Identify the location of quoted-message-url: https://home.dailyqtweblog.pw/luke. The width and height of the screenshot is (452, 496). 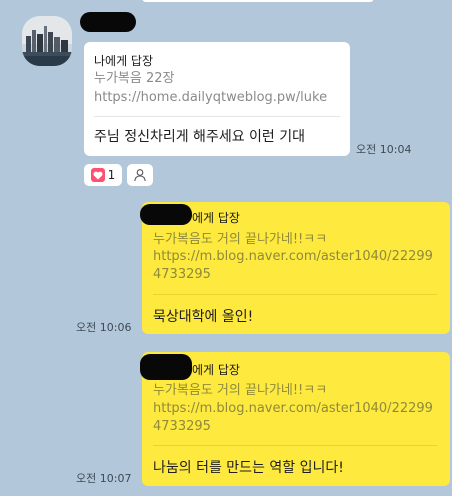
(218, 97).